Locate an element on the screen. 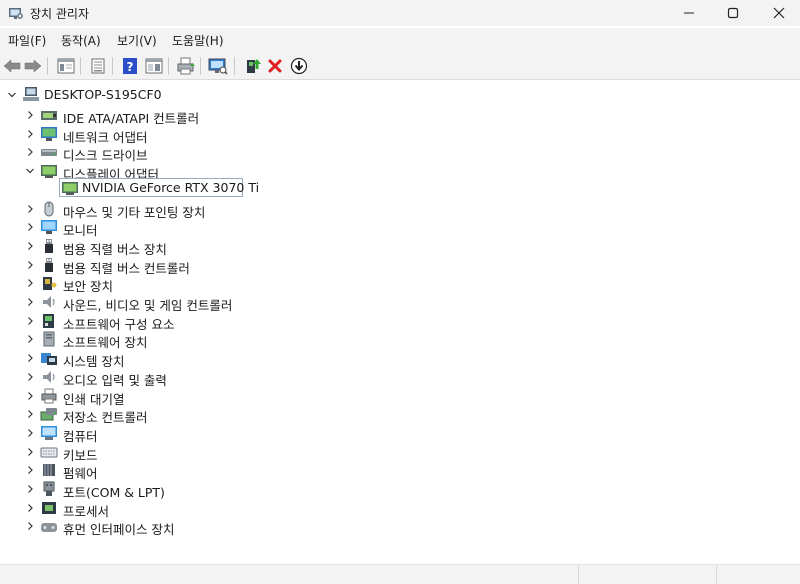 This screenshot has width=800, height=584. print-icon is located at coordinates (186, 66).